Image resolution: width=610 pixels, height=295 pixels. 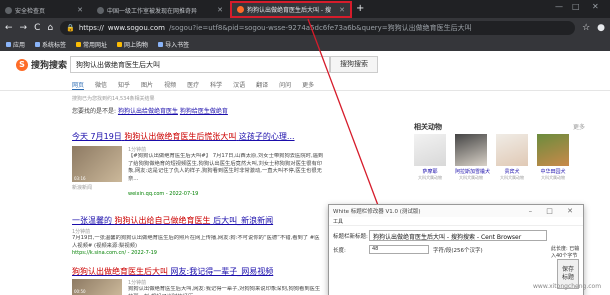 I want to click on bookmarks-bar: 应用 系统标签 常用网址 网上购物 导入书签, so click(x=305, y=44).